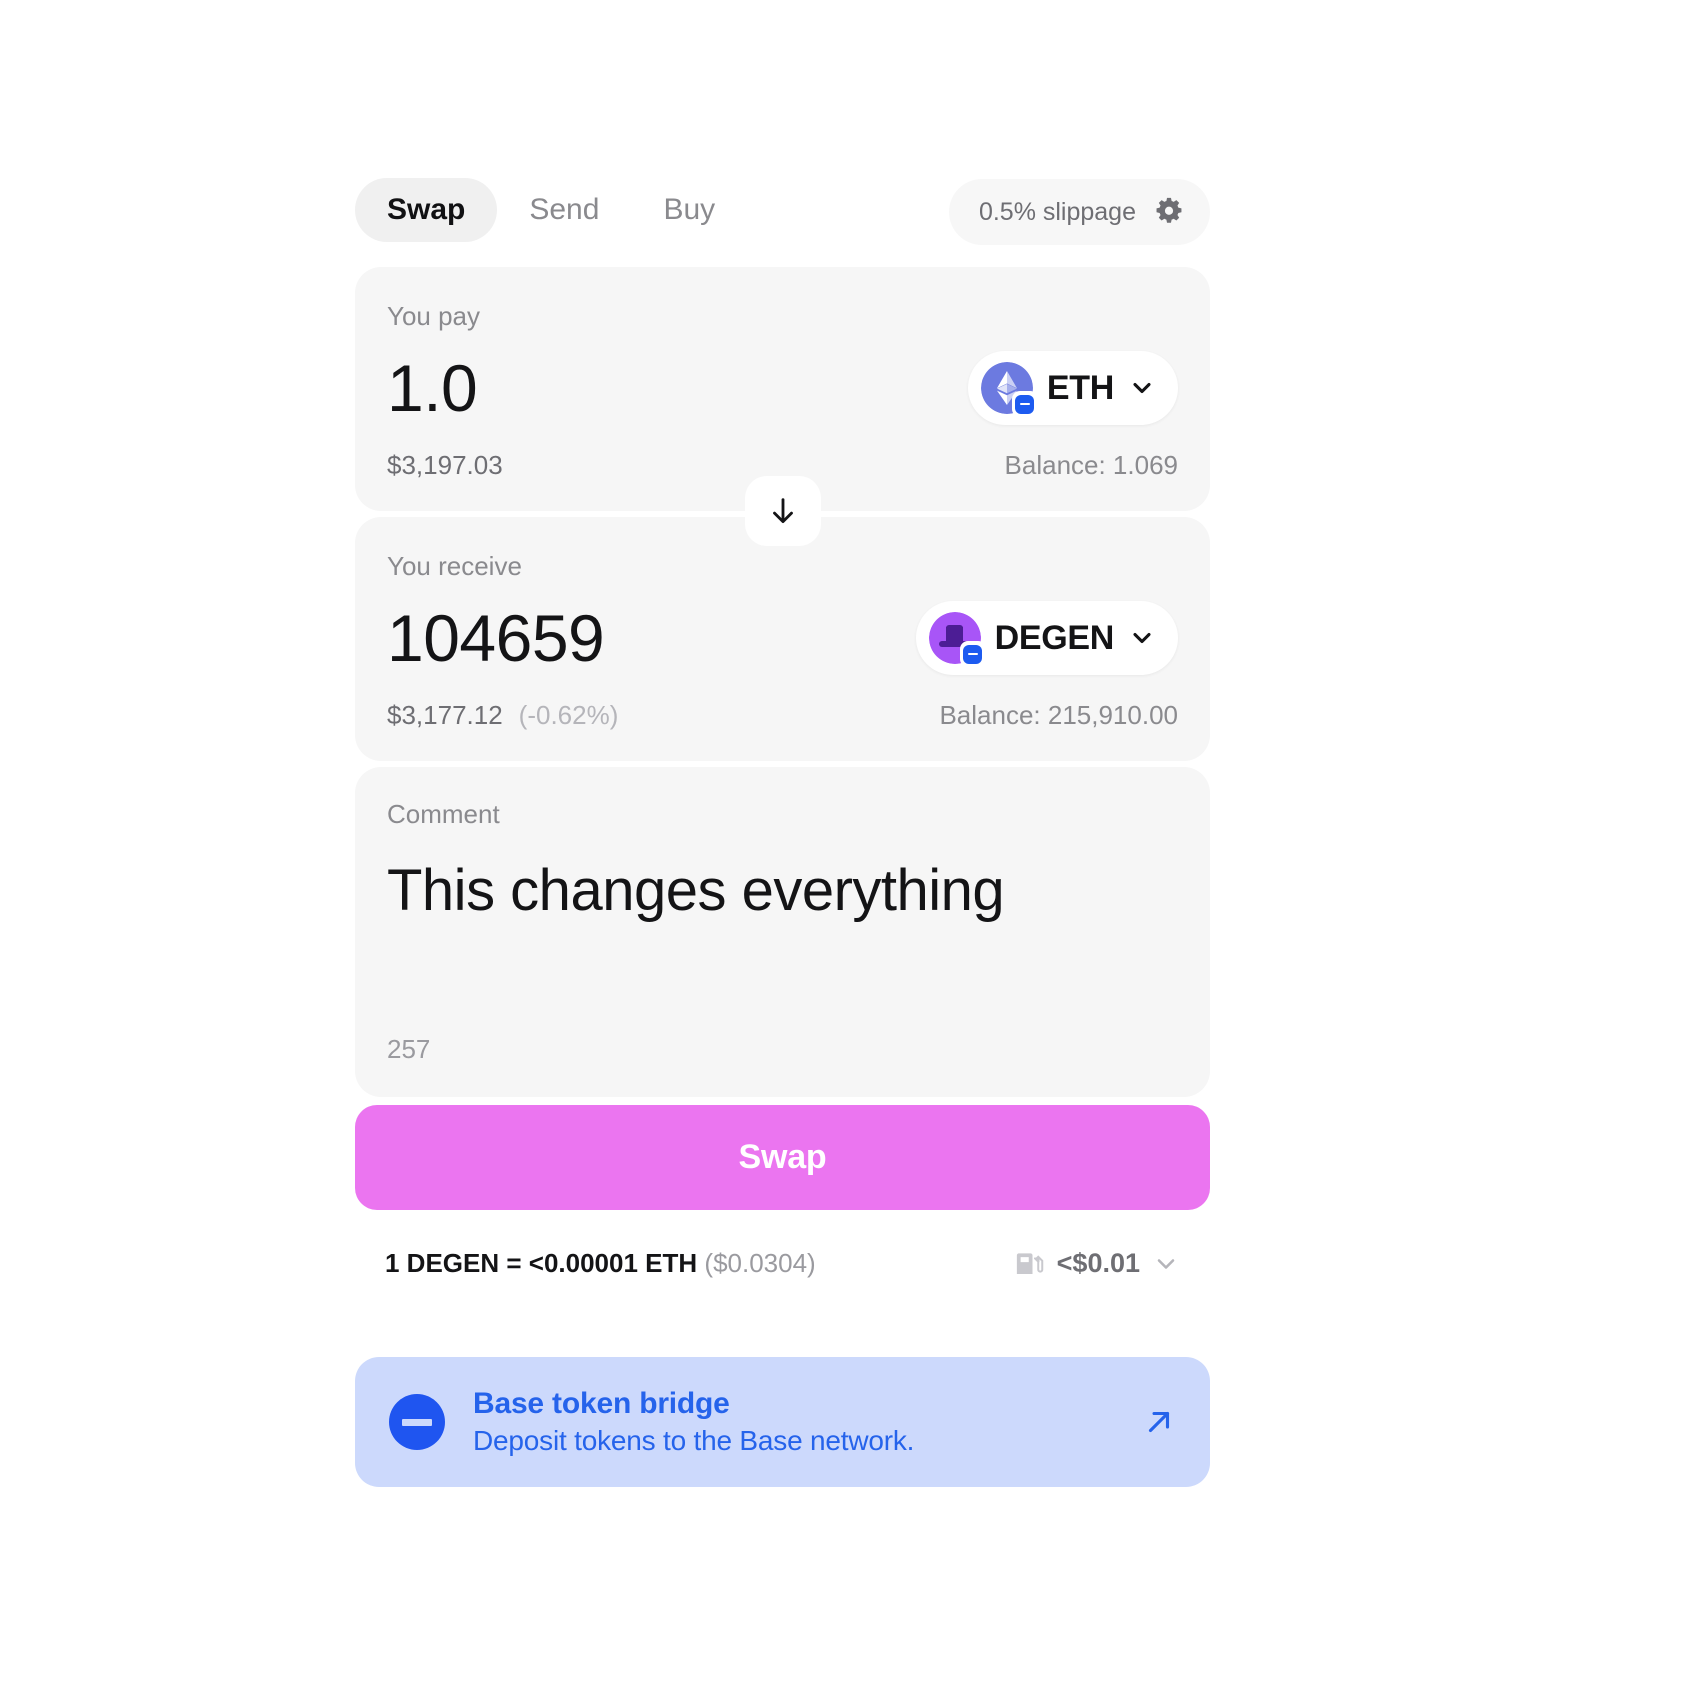 The width and height of the screenshot is (1700, 1700). What do you see at coordinates (601, 1403) in the screenshot?
I see `banner-title: Base token bridge` at bounding box center [601, 1403].